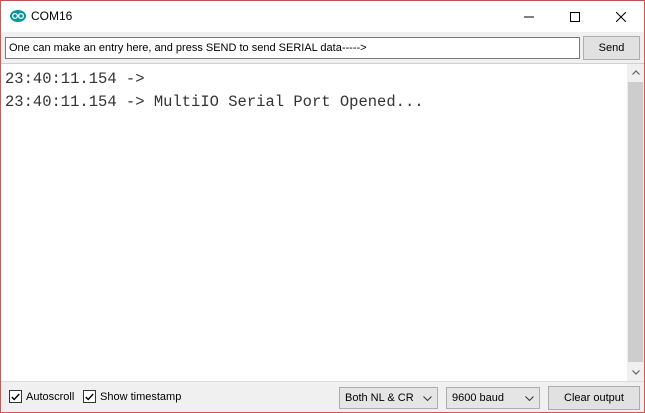 The width and height of the screenshot is (645, 413). What do you see at coordinates (292, 48) in the screenshot?
I see `send-input` at bounding box center [292, 48].